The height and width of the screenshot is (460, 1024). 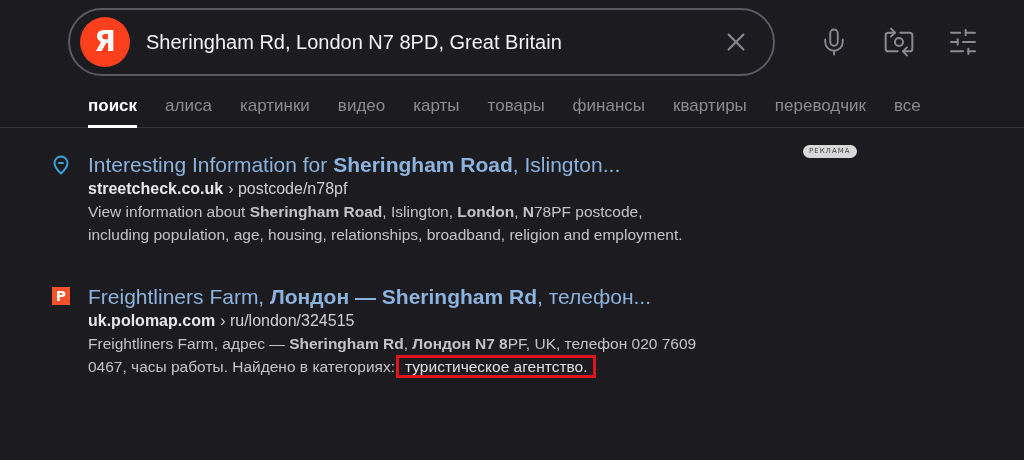 What do you see at coordinates (288, 189) in the screenshot?
I see `result-path: › postcode/n78pf` at bounding box center [288, 189].